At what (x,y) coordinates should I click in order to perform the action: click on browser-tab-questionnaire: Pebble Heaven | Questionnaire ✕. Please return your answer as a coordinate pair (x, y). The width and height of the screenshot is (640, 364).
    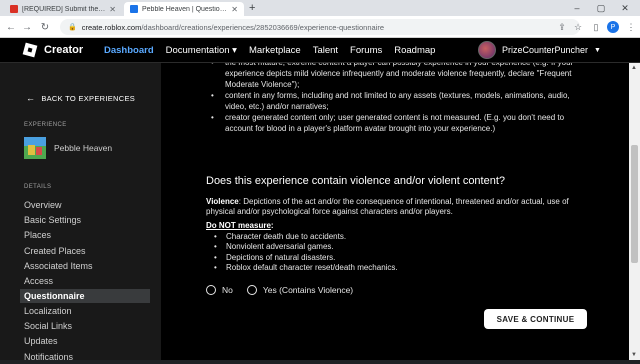
    Looking at the image, I should click on (184, 9).